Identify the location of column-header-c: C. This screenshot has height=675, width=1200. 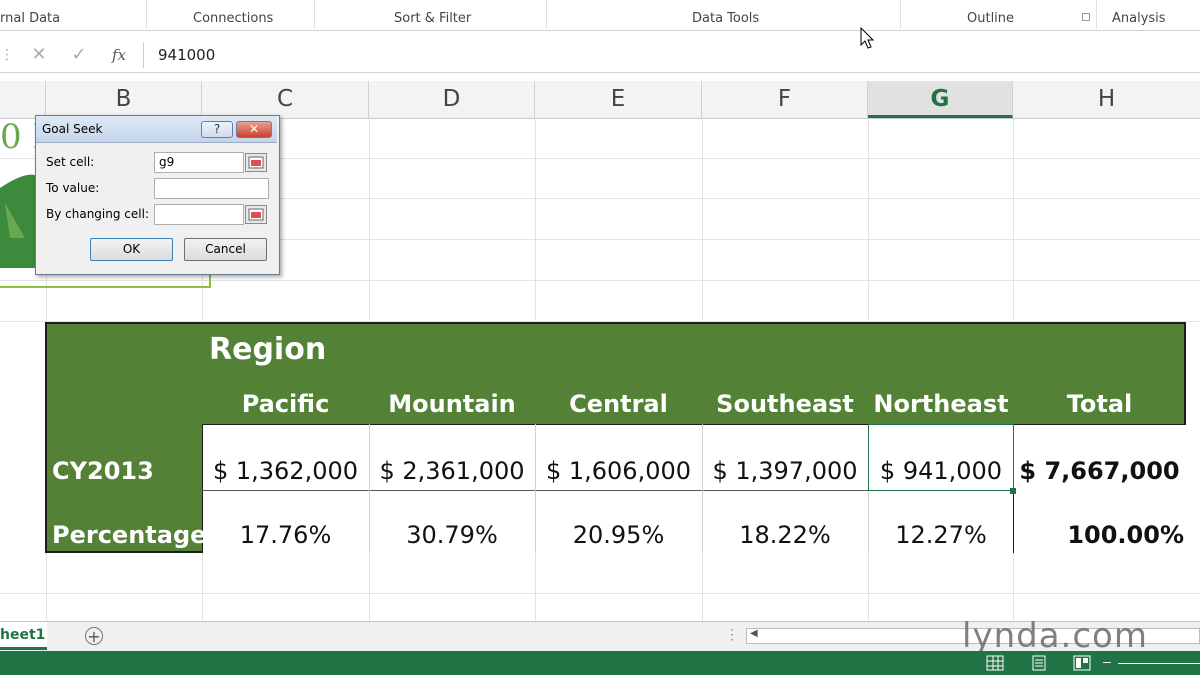
(285, 99).